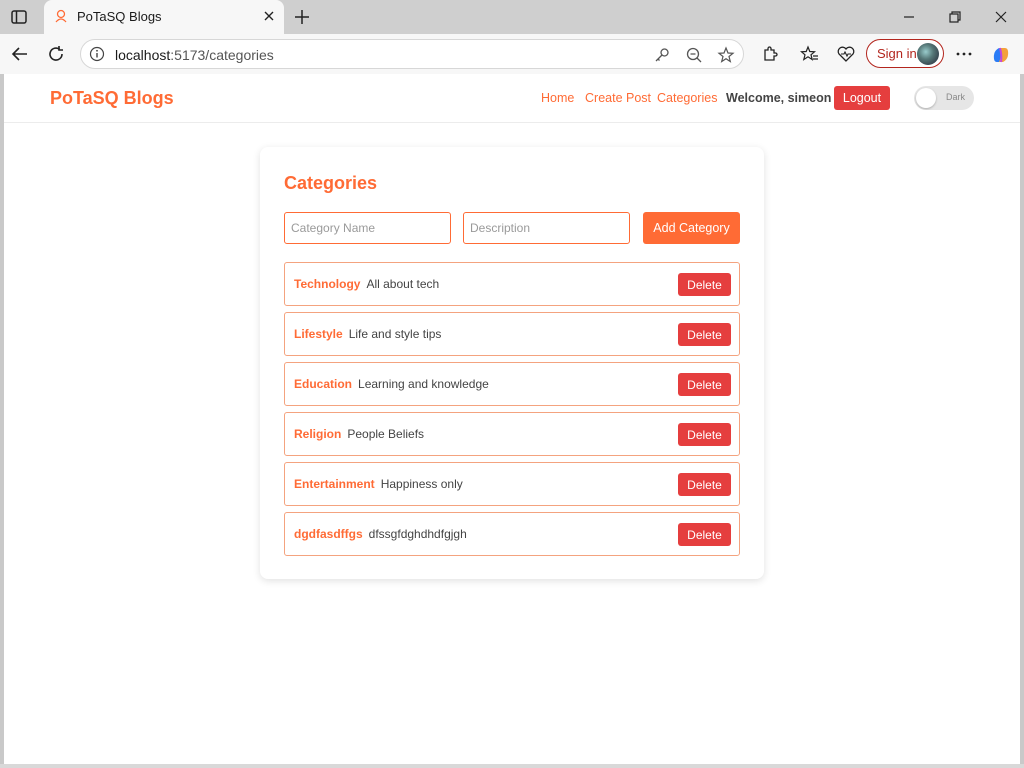 Image resolution: width=1024 pixels, height=768 pixels. What do you see at coordinates (512, 17) in the screenshot?
I see `browser-tab-bar: PoTaSQ Blogs` at bounding box center [512, 17].